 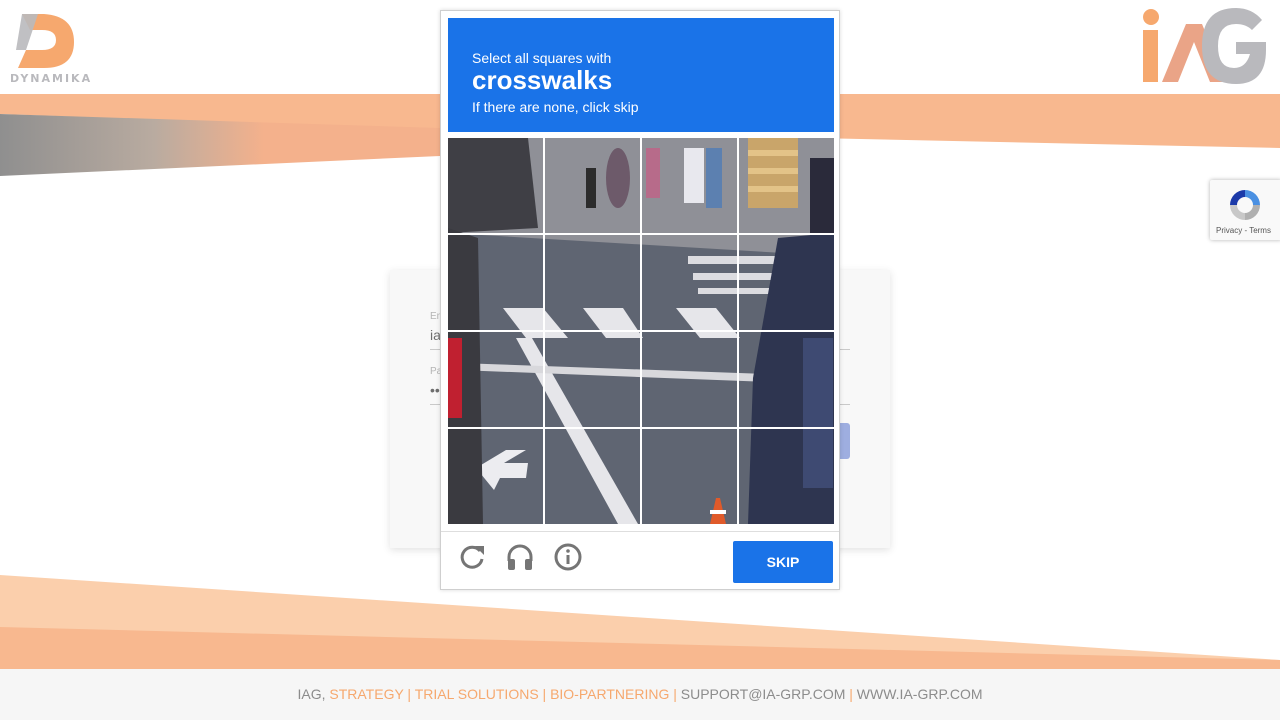 What do you see at coordinates (520, 557) in the screenshot?
I see `headphones-icon` at bounding box center [520, 557].